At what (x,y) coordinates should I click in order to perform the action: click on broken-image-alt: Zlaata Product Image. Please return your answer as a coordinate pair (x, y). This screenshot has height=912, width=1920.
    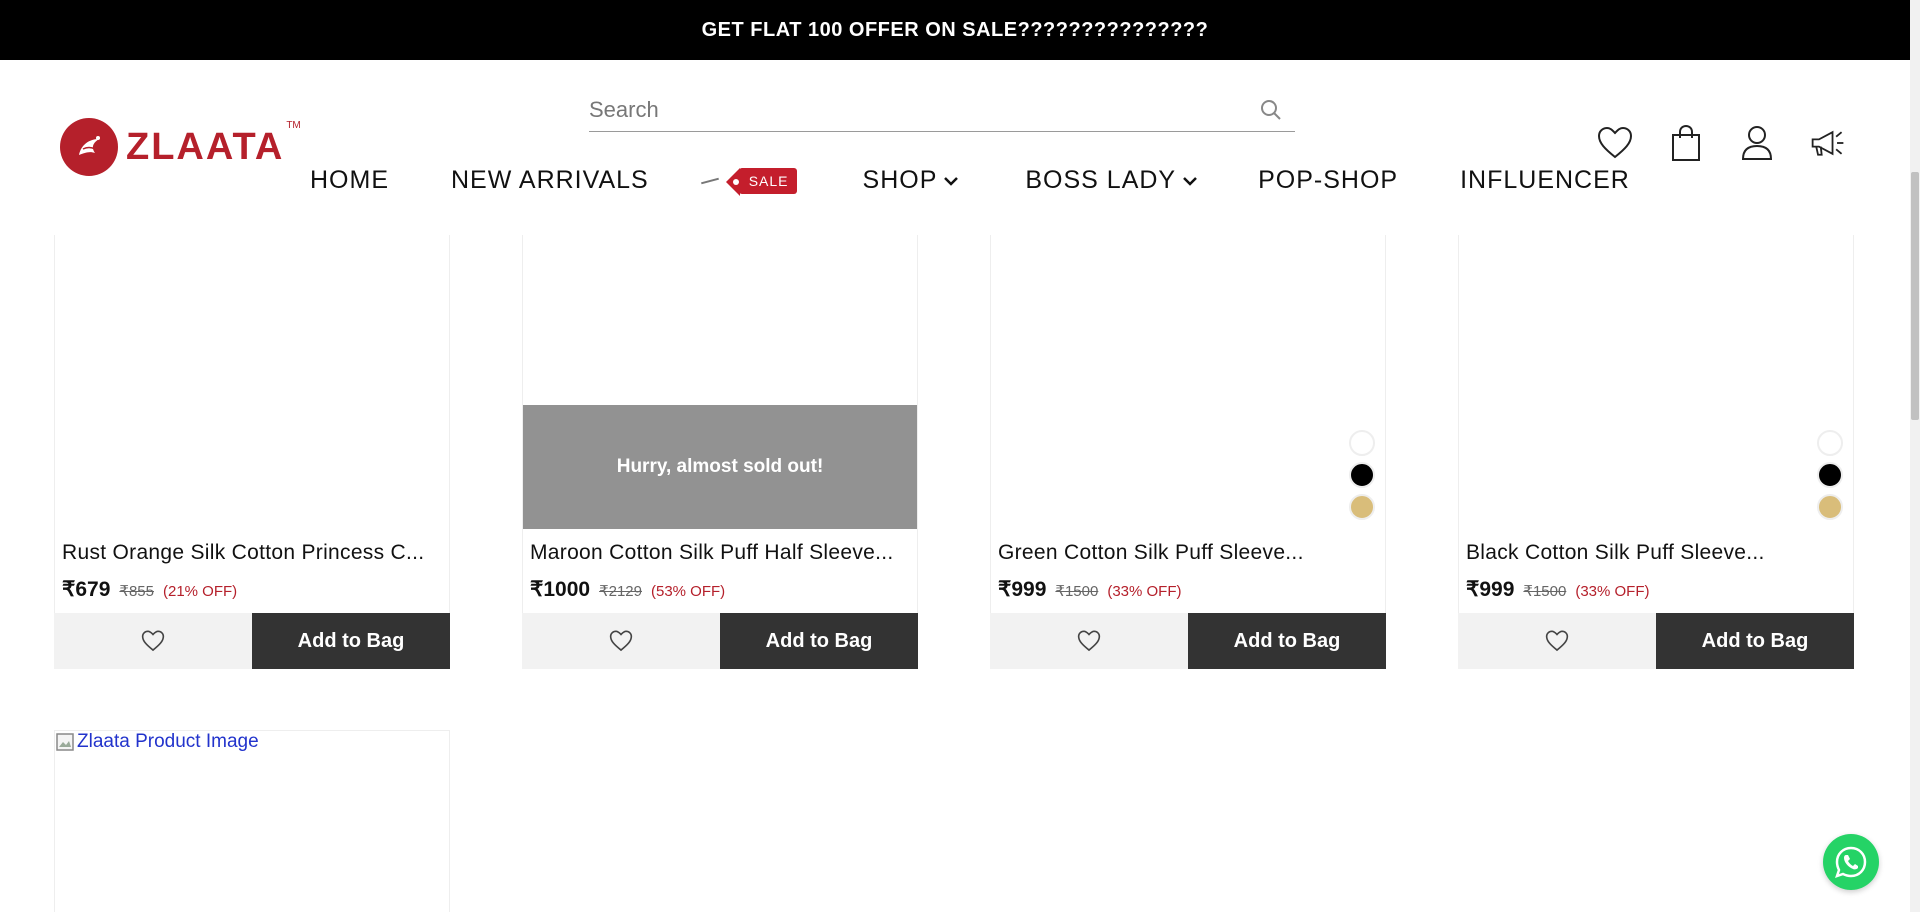
    Looking at the image, I should click on (168, 741).